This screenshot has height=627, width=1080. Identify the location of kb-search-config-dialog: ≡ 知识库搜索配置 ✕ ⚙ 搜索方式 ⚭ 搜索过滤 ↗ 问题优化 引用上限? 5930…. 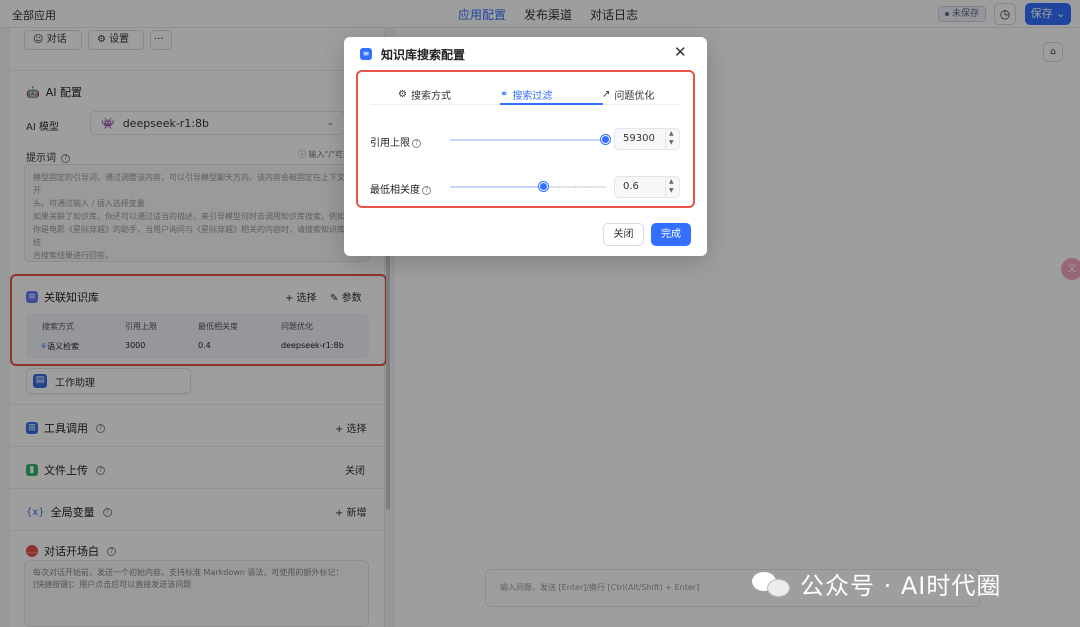
(525, 146).